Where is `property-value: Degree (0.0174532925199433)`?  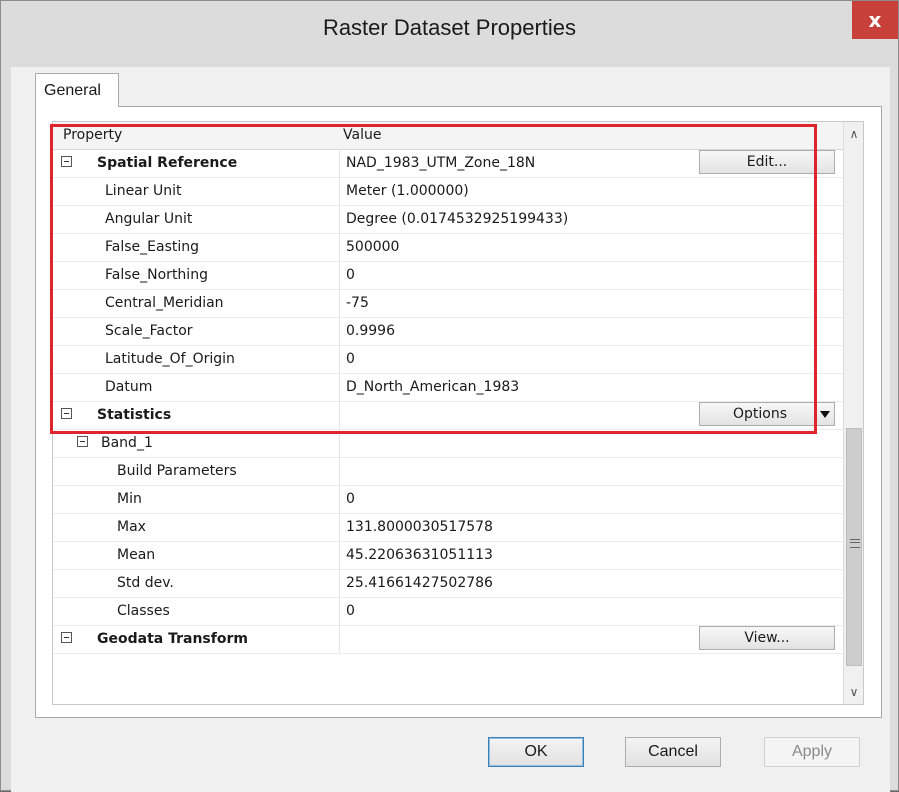
property-value: Degree (0.0174532925199433) is located at coordinates (457, 219).